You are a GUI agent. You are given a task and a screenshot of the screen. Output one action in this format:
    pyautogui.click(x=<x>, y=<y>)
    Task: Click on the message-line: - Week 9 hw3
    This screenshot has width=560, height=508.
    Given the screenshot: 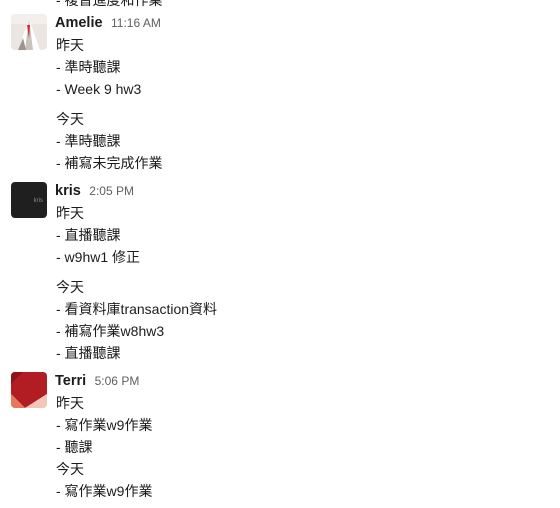 What is the action you would take?
    pyautogui.click(x=99, y=89)
    